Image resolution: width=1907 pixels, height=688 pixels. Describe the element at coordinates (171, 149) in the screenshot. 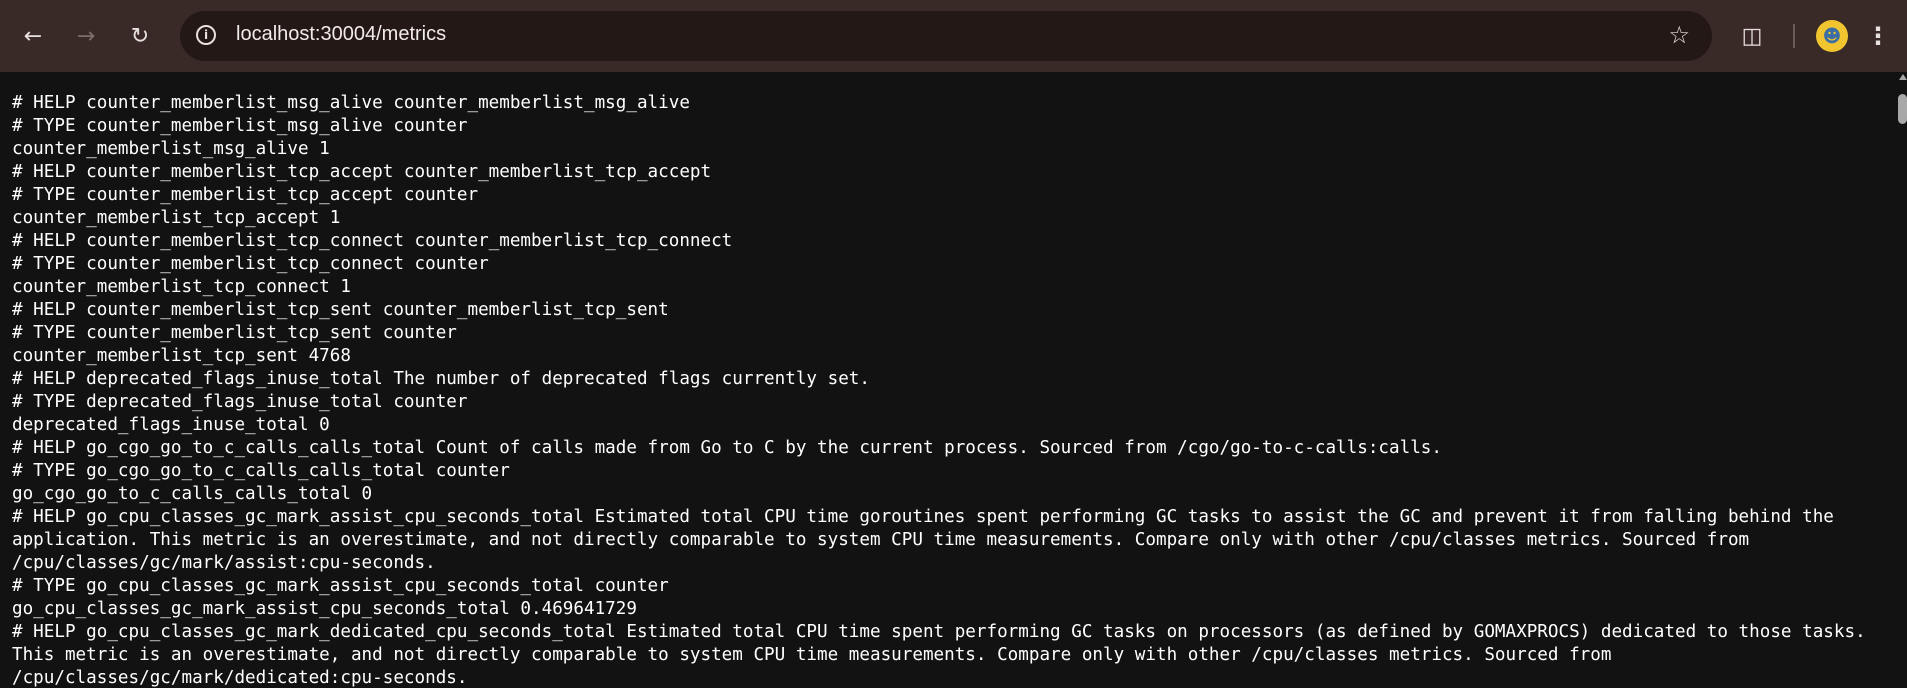

I see `metric-line: counter_memberlist_msg_alive 1` at that location.